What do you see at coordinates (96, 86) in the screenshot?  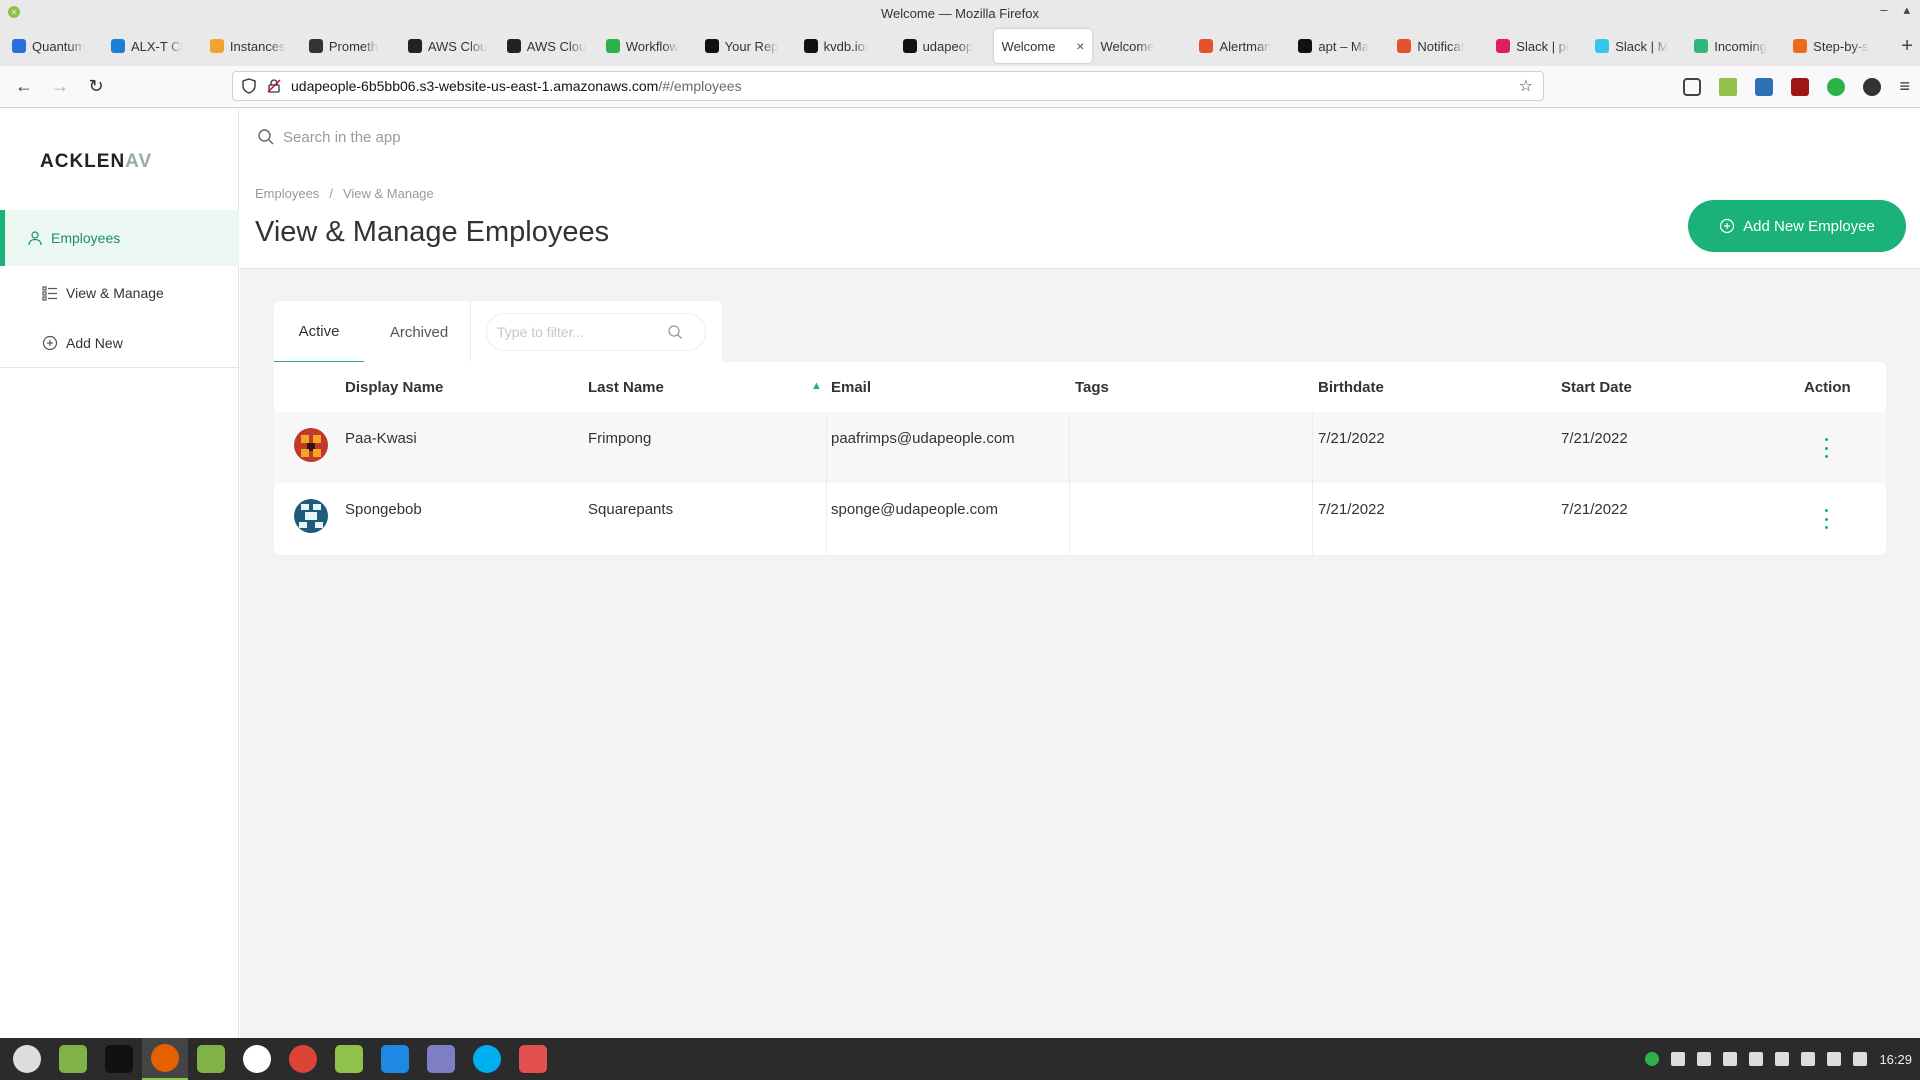 I see `reload-button: ↻` at bounding box center [96, 86].